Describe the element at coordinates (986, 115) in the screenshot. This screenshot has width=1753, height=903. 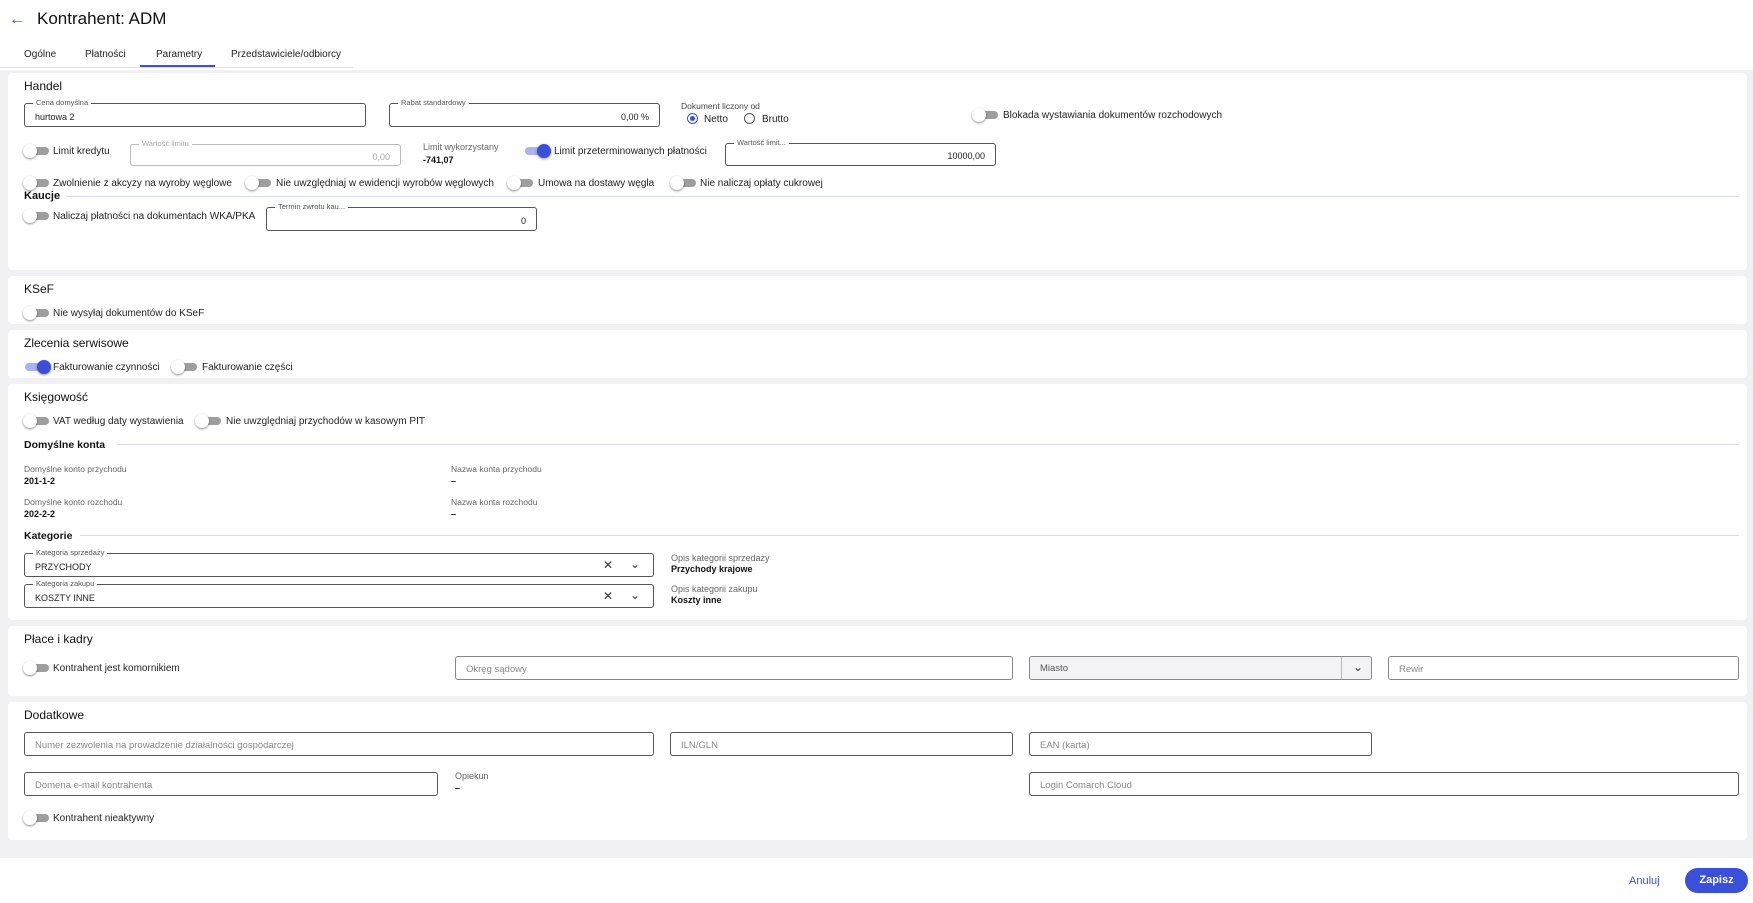
I see `toggle-blokada` at that location.